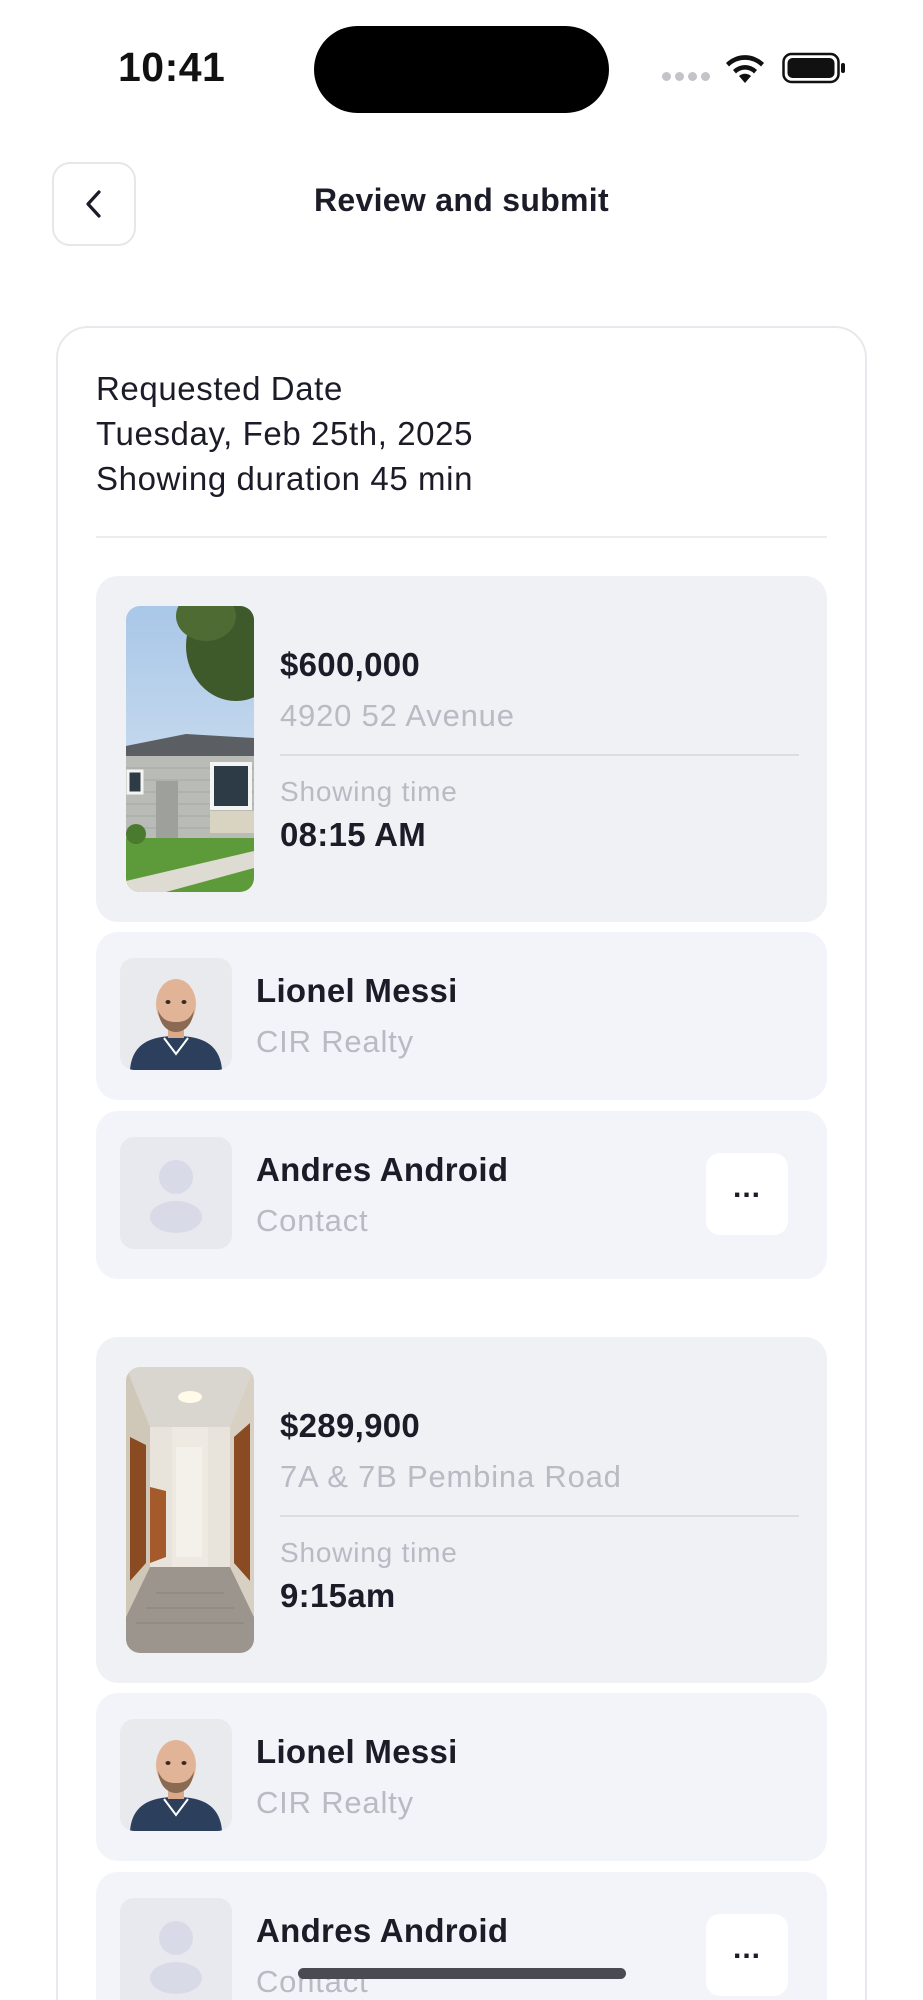 This screenshot has width=923, height=2000. I want to click on property-address: 4920 52 Avenue, so click(397, 715).